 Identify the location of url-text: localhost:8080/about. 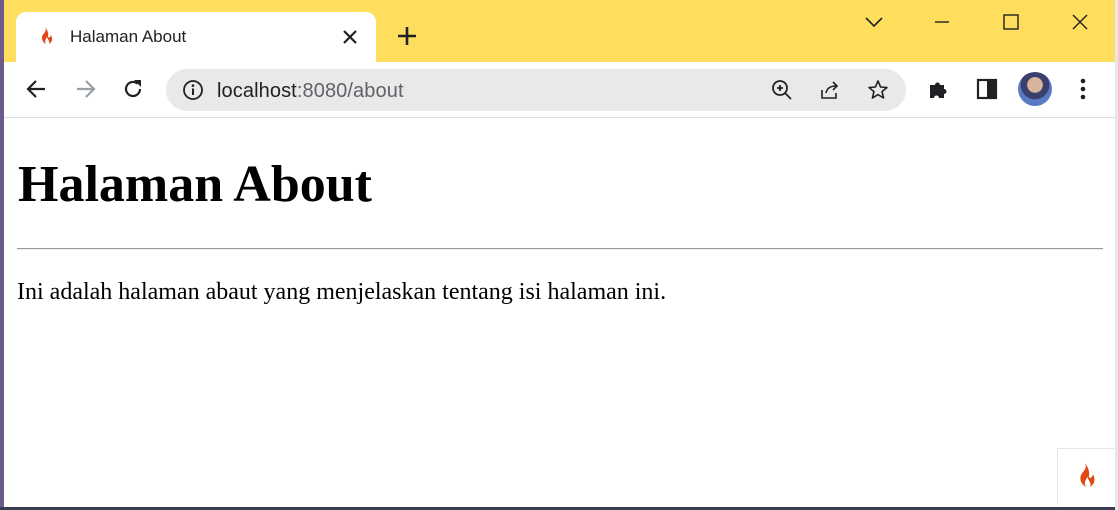
(310, 91).